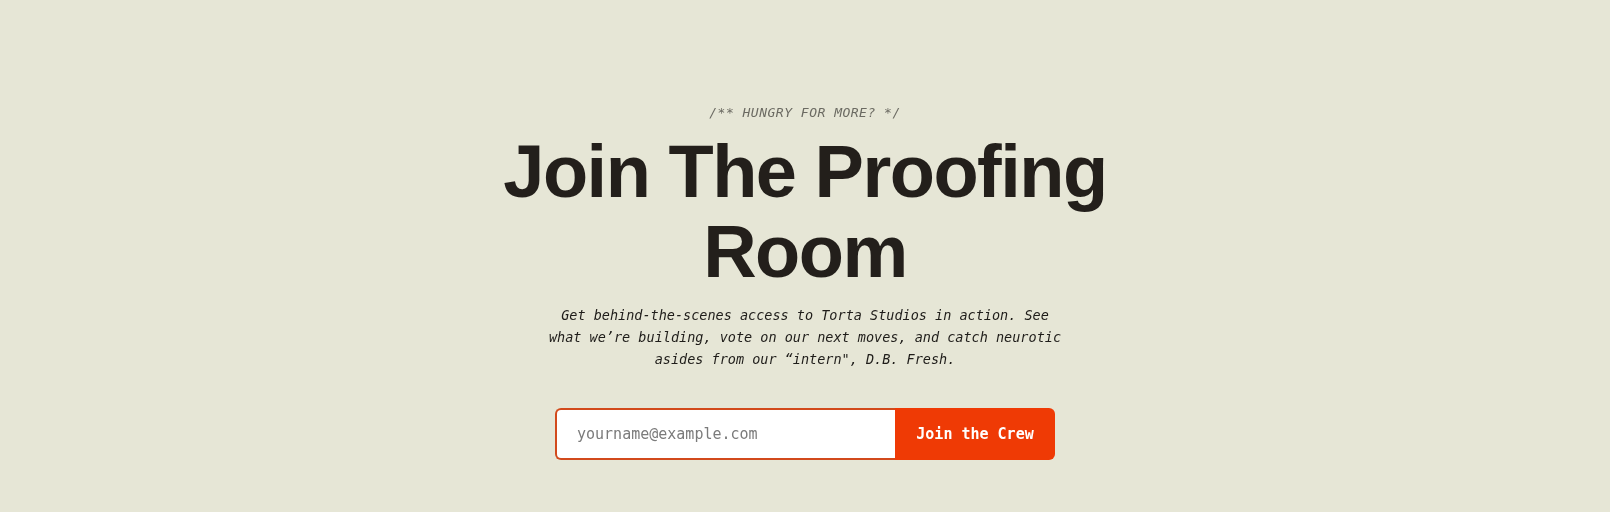 This screenshot has height=512, width=1610. I want to click on description-text: Get behind-the-scenes access to Torta Studios in action. See what we’re building, vote on our next moves, and catch neurotic asides from our “intern", D.B. Fresh., so click(804, 337).